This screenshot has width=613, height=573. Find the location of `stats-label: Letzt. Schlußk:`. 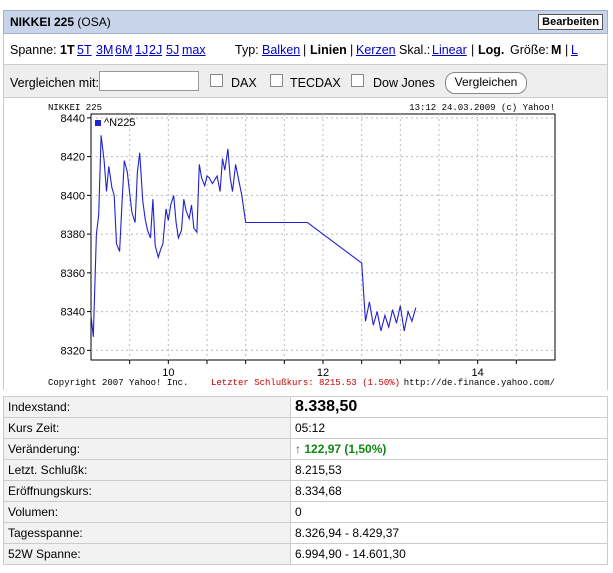

stats-label: Letzt. Schlußk: is located at coordinates (147, 470).